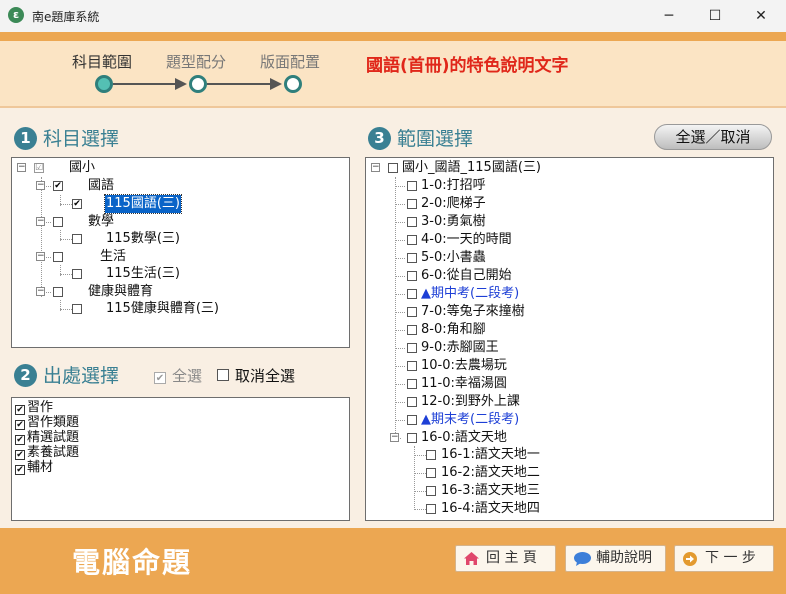  What do you see at coordinates (566, 402) in the screenshot?
I see `range-item: 12-0:到野外上課` at bounding box center [566, 402].